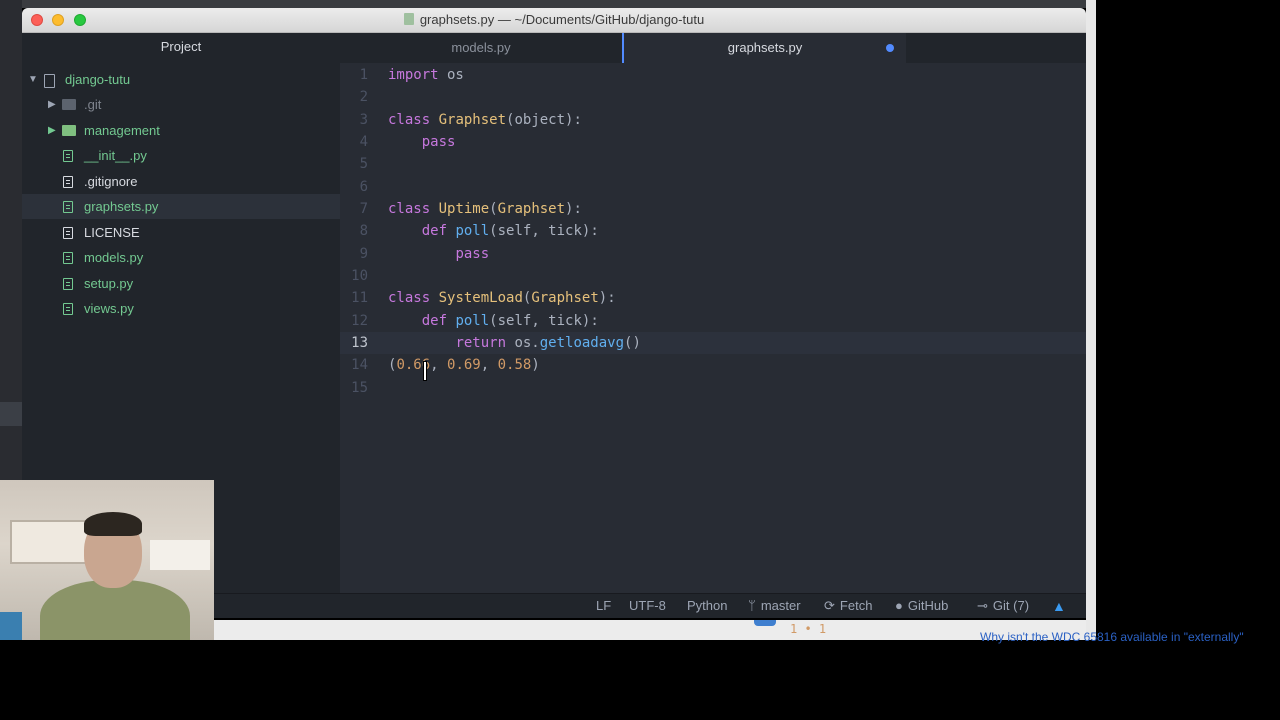  I want to click on code-text: import os, so click(426, 75).